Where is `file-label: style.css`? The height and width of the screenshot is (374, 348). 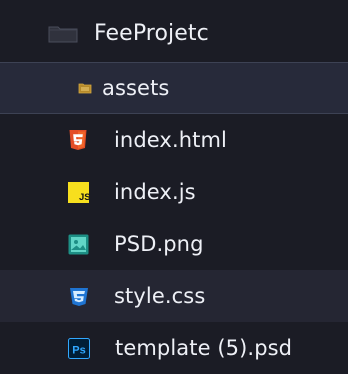 file-label: style.css is located at coordinates (160, 296).